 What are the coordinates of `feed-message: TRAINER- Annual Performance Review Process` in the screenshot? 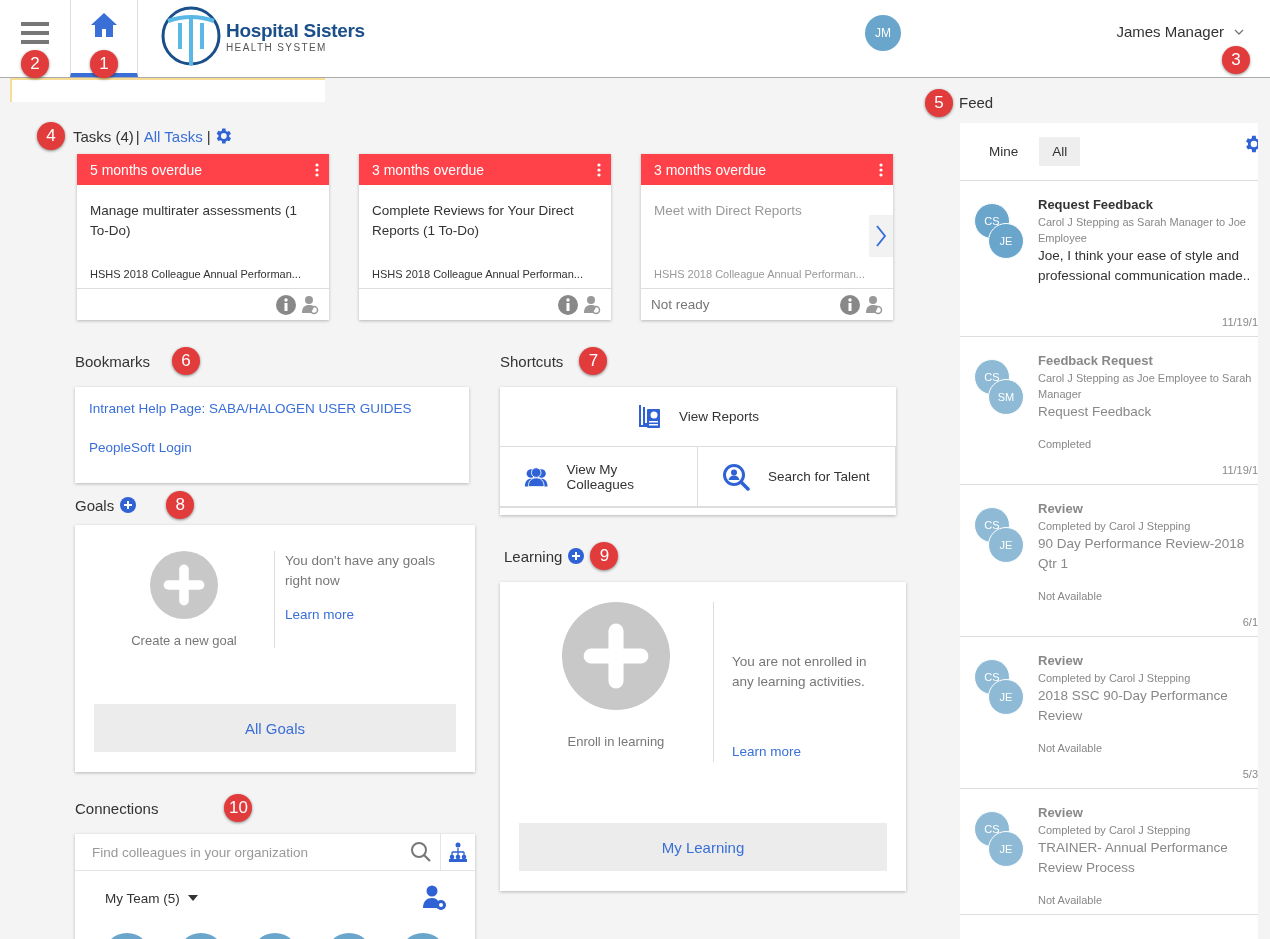 It's located at (1133, 858).